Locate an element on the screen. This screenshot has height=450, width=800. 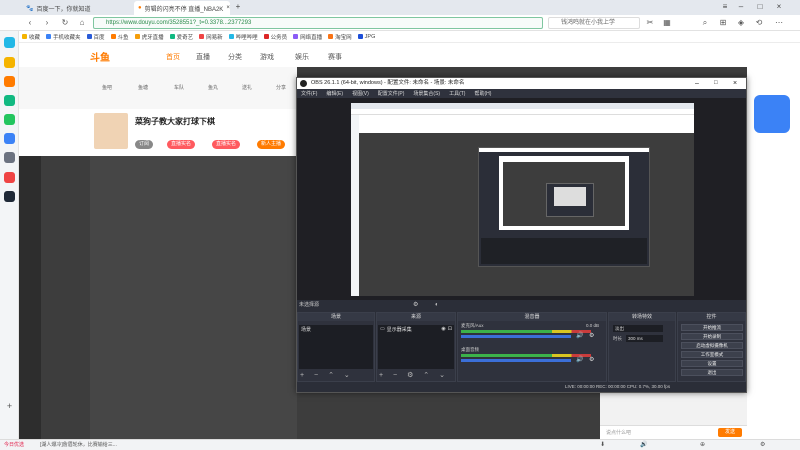
chip: 新人主播 is located at coordinates (271, 144).